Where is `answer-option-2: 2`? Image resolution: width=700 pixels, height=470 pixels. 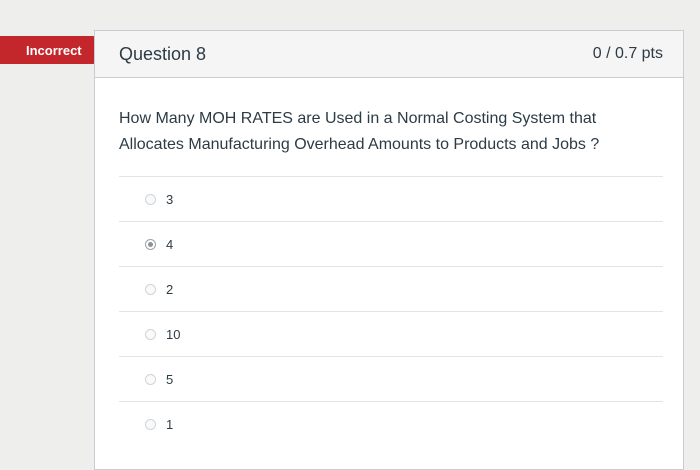
answer-option-2: 2 is located at coordinates (391, 288).